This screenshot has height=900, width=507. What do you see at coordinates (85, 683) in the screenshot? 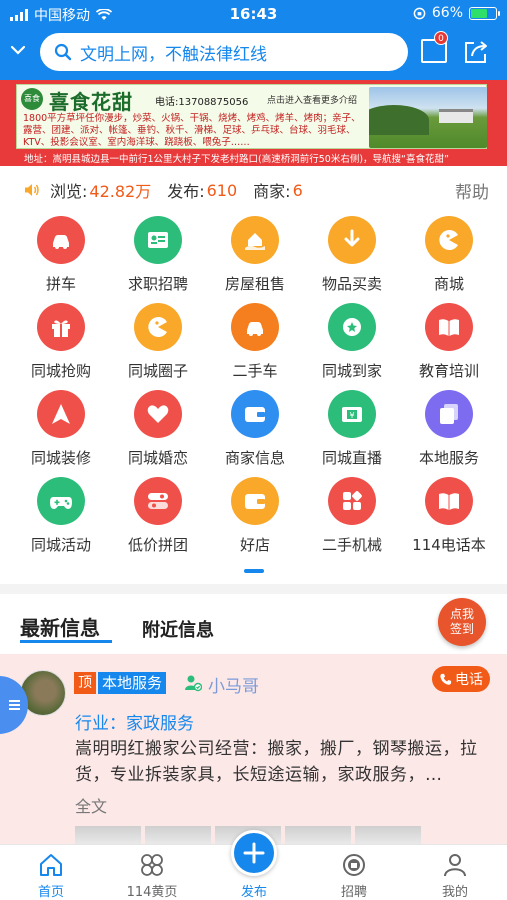
I see `pinned-badge: 顶` at bounding box center [85, 683].